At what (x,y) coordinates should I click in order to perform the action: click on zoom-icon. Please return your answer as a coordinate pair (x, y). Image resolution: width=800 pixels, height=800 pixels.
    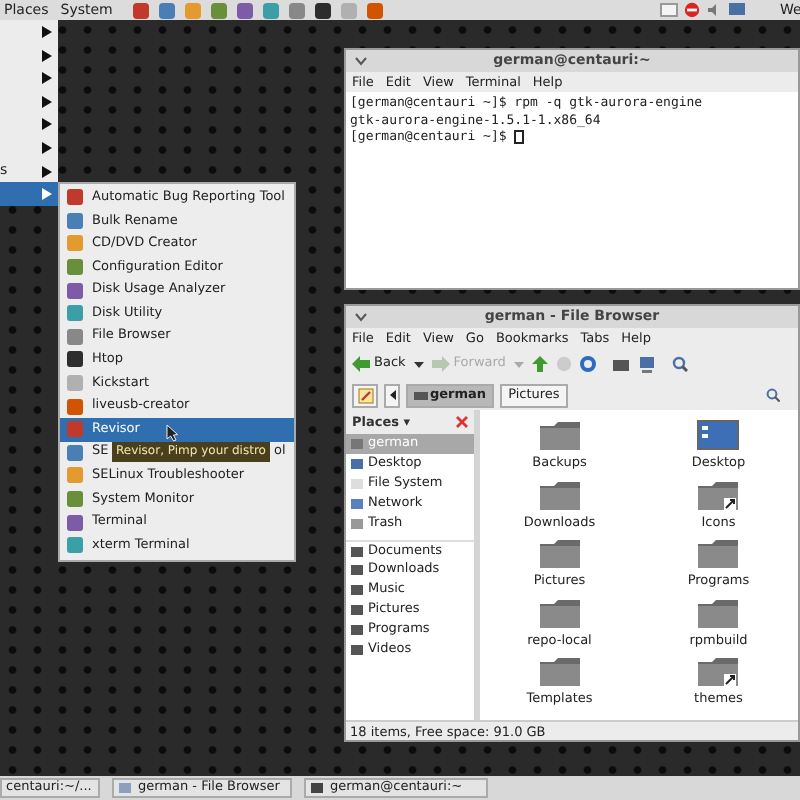
    Looking at the image, I should click on (773, 395).